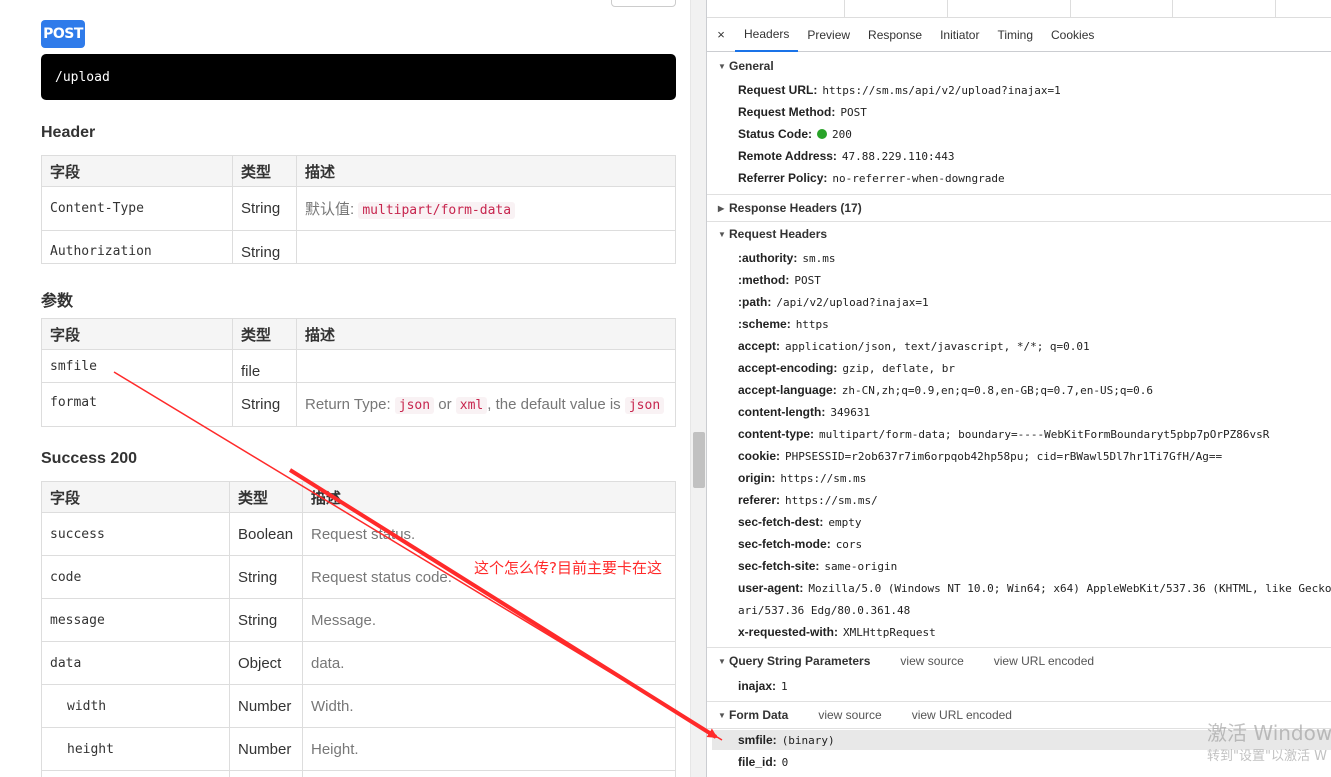 The image size is (1331, 777). What do you see at coordinates (1072, 35) in the screenshot?
I see `tab-cookies: Cookies` at bounding box center [1072, 35].